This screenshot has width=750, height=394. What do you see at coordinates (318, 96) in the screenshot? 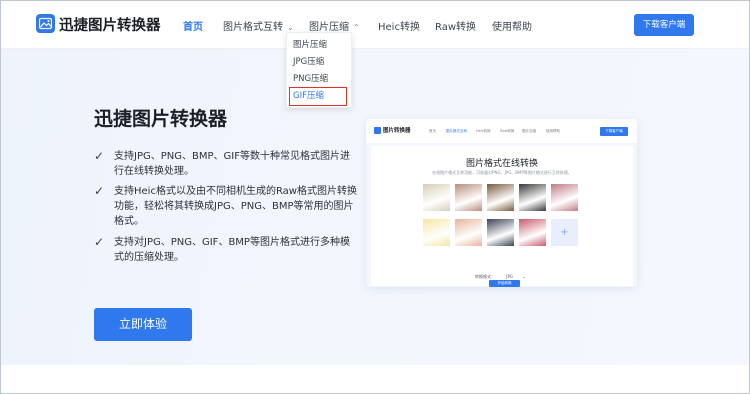
I see `highlight-box` at bounding box center [318, 96].